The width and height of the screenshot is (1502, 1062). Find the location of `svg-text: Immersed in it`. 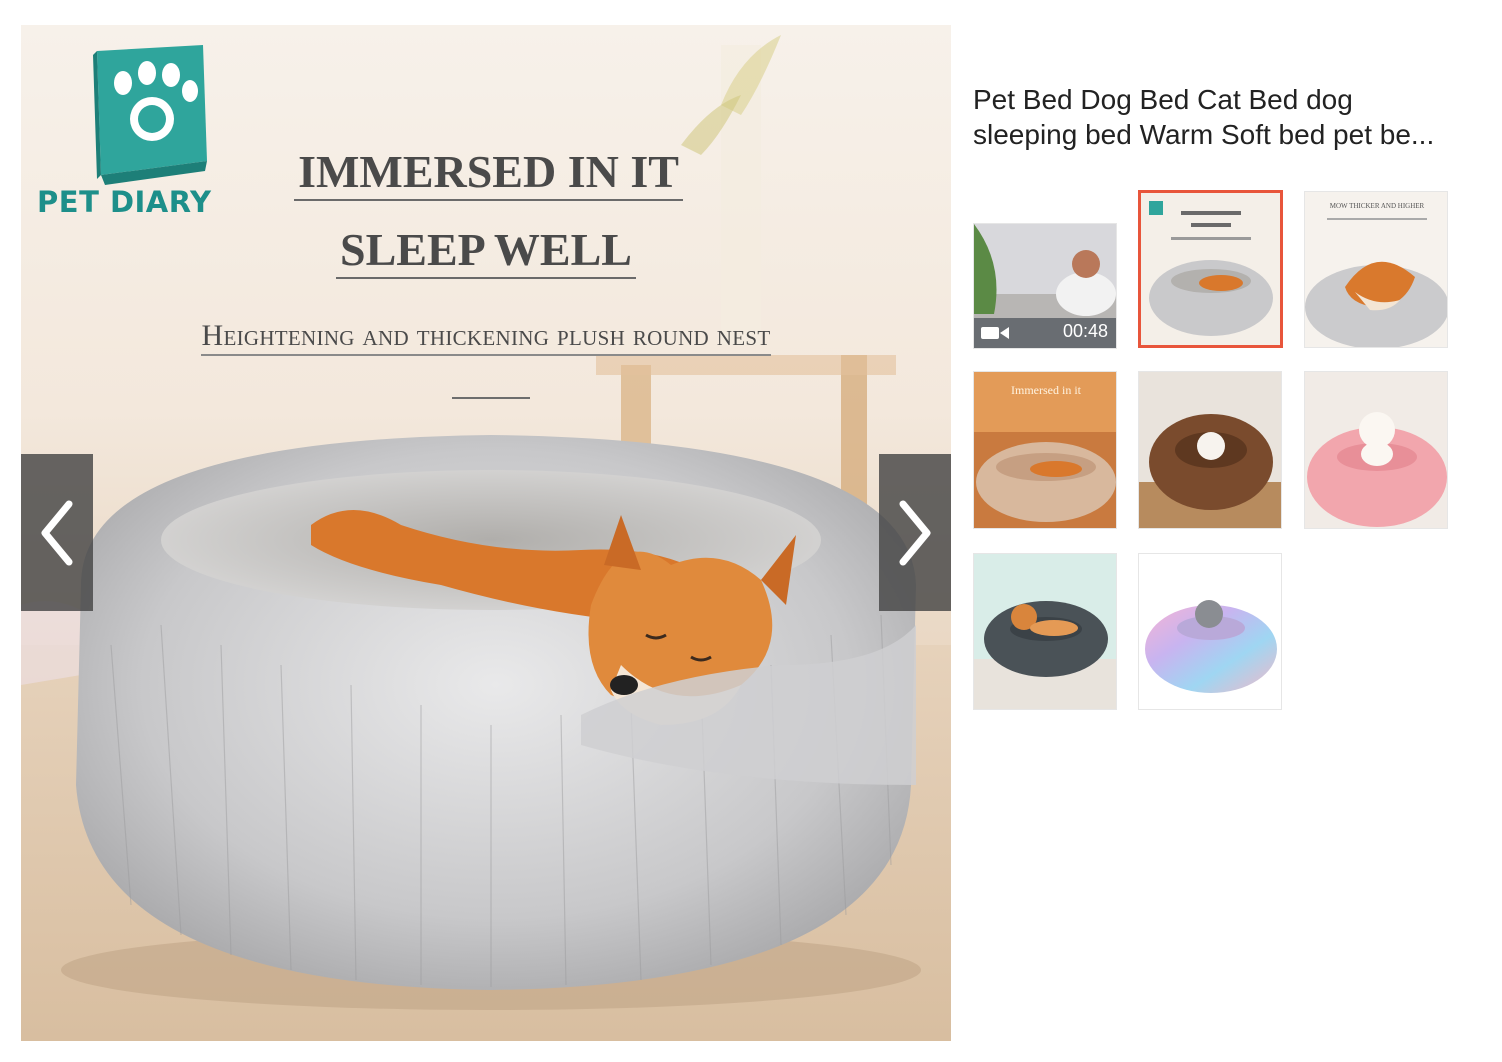

svg-text: Immersed in it is located at coordinates (1046, 390).